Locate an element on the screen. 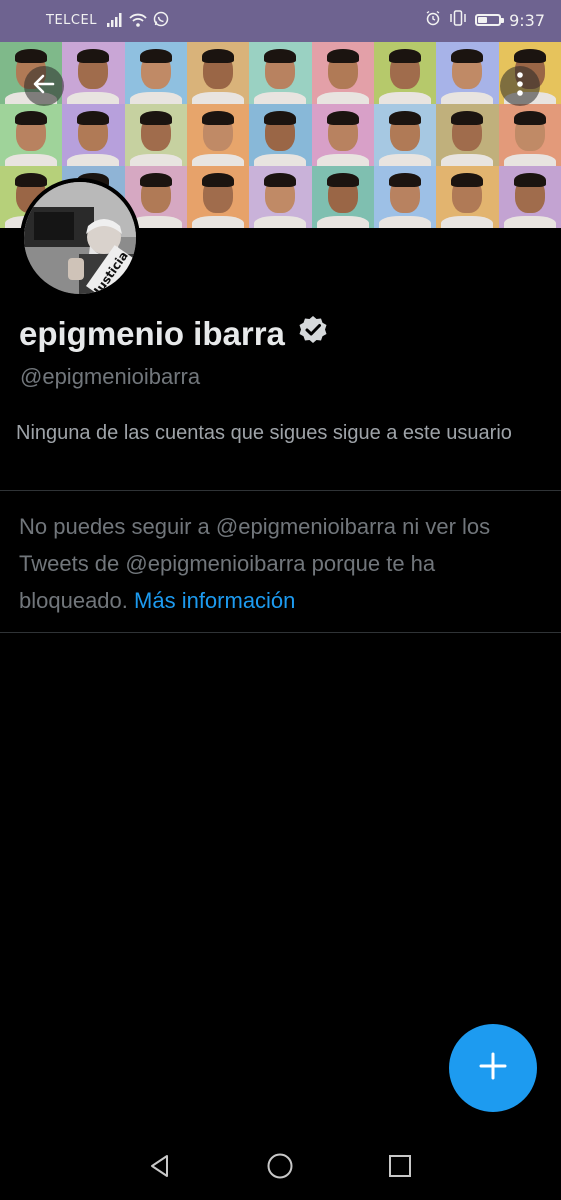 This screenshot has width=561, height=1200. profile-name: epigmenio ibarra is located at coordinates (174, 334).